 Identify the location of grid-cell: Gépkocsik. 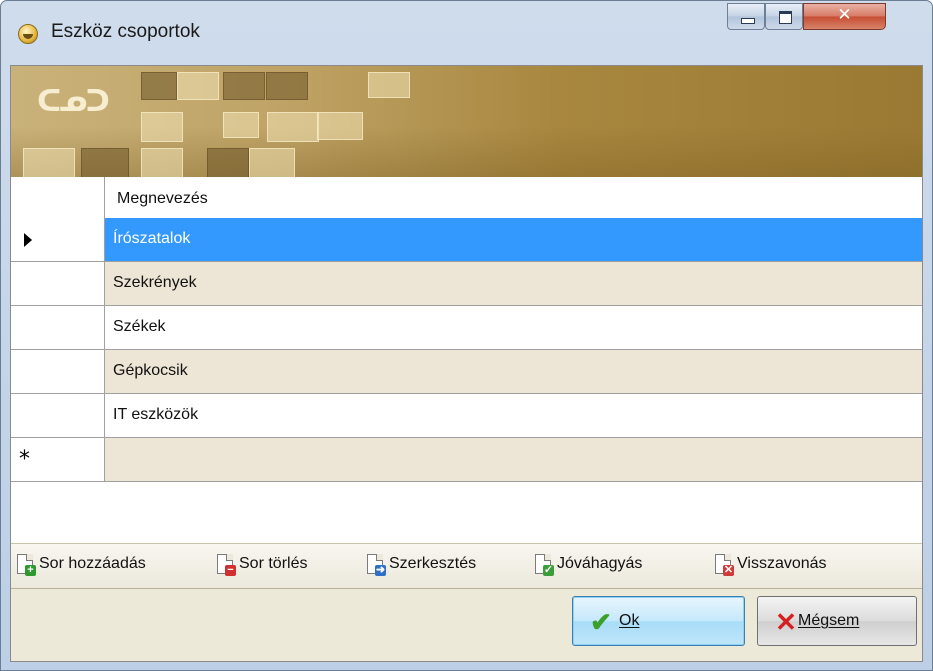
(513, 372).